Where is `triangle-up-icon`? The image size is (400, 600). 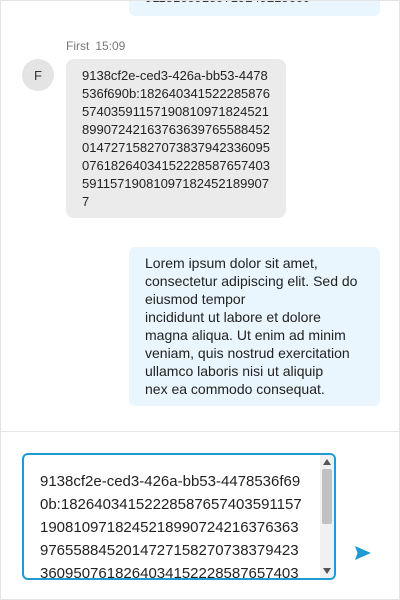 triangle-up-icon is located at coordinates (327, 462).